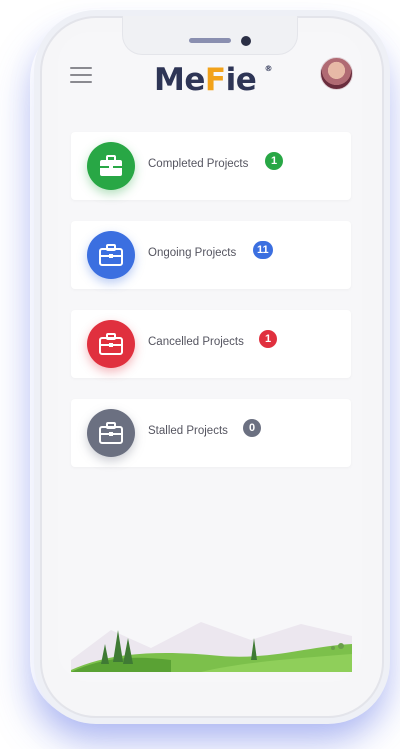 This screenshot has width=400, height=749. I want to click on user-avatar, so click(336, 73).